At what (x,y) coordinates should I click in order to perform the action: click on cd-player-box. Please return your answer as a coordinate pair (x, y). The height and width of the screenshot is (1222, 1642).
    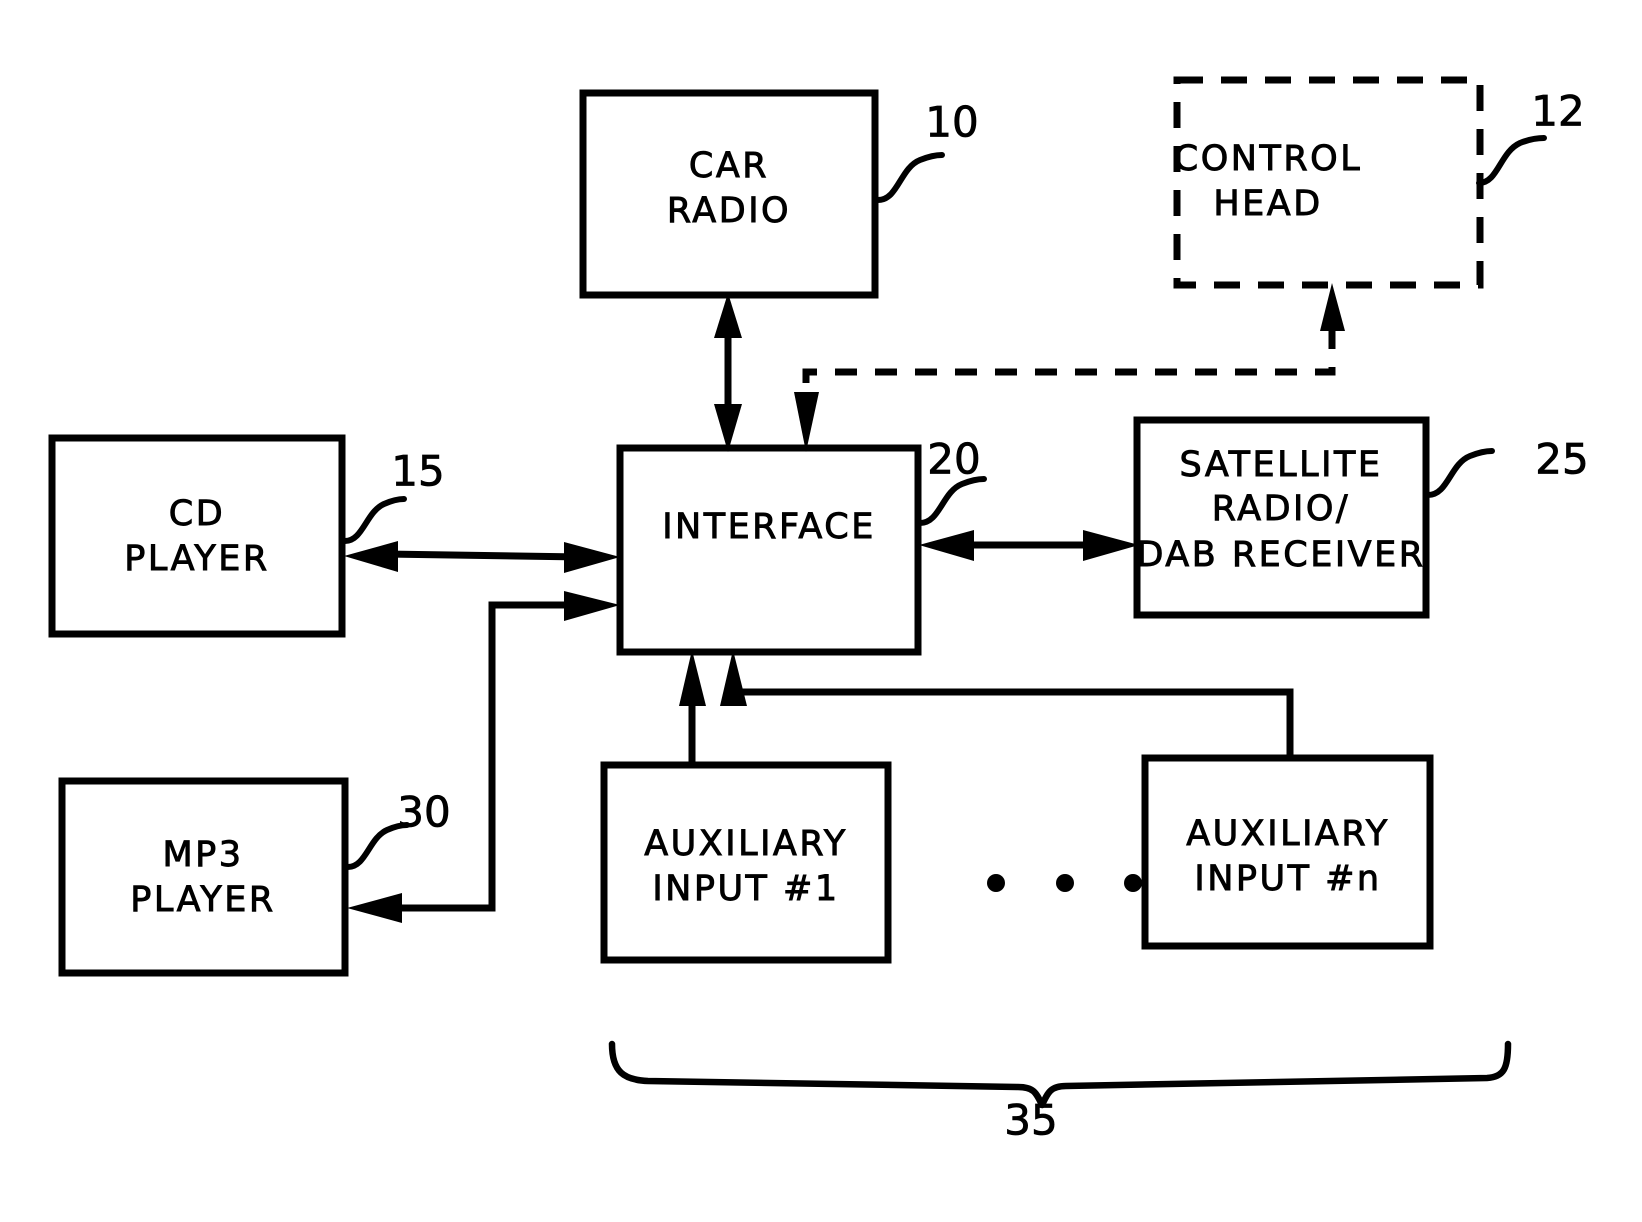
    Looking at the image, I should click on (197, 536).